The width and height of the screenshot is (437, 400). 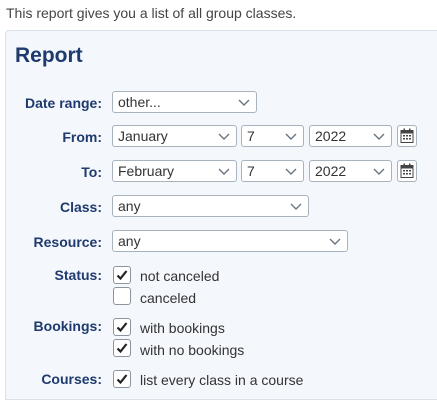 What do you see at coordinates (272, 136) in the screenshot?
I see `from-day-select: 7` at bounding box center [272, 136].